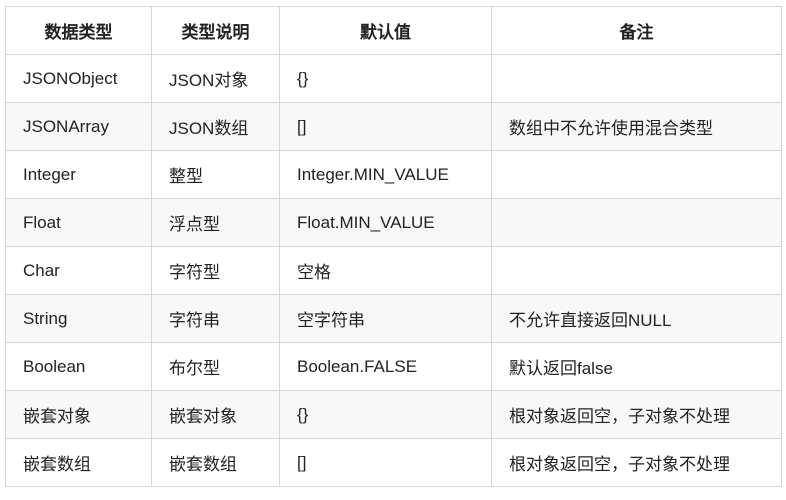 The height and width of the screenshot is (500, 786). Describe the element at coordinates (215, 78) in the screenshot. I see `cell-type-description: JSON对象` at that location.